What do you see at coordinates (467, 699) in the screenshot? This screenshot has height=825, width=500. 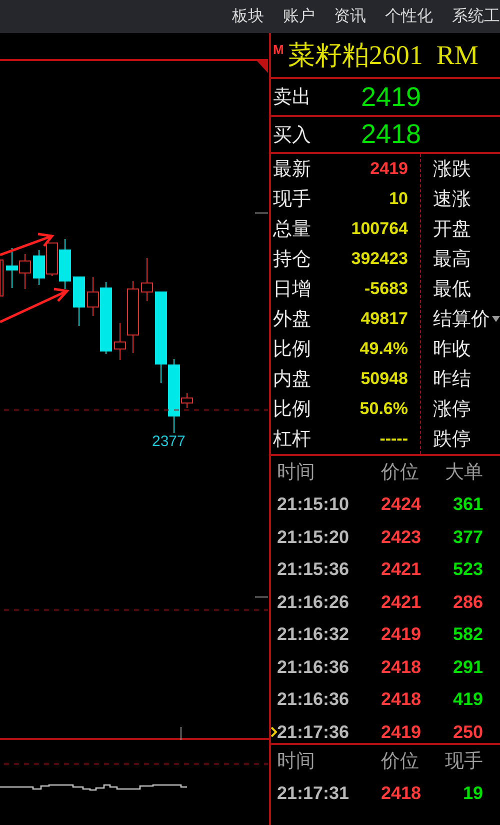 I see `table-cell-text: 419` at bounding box center [467, 699].